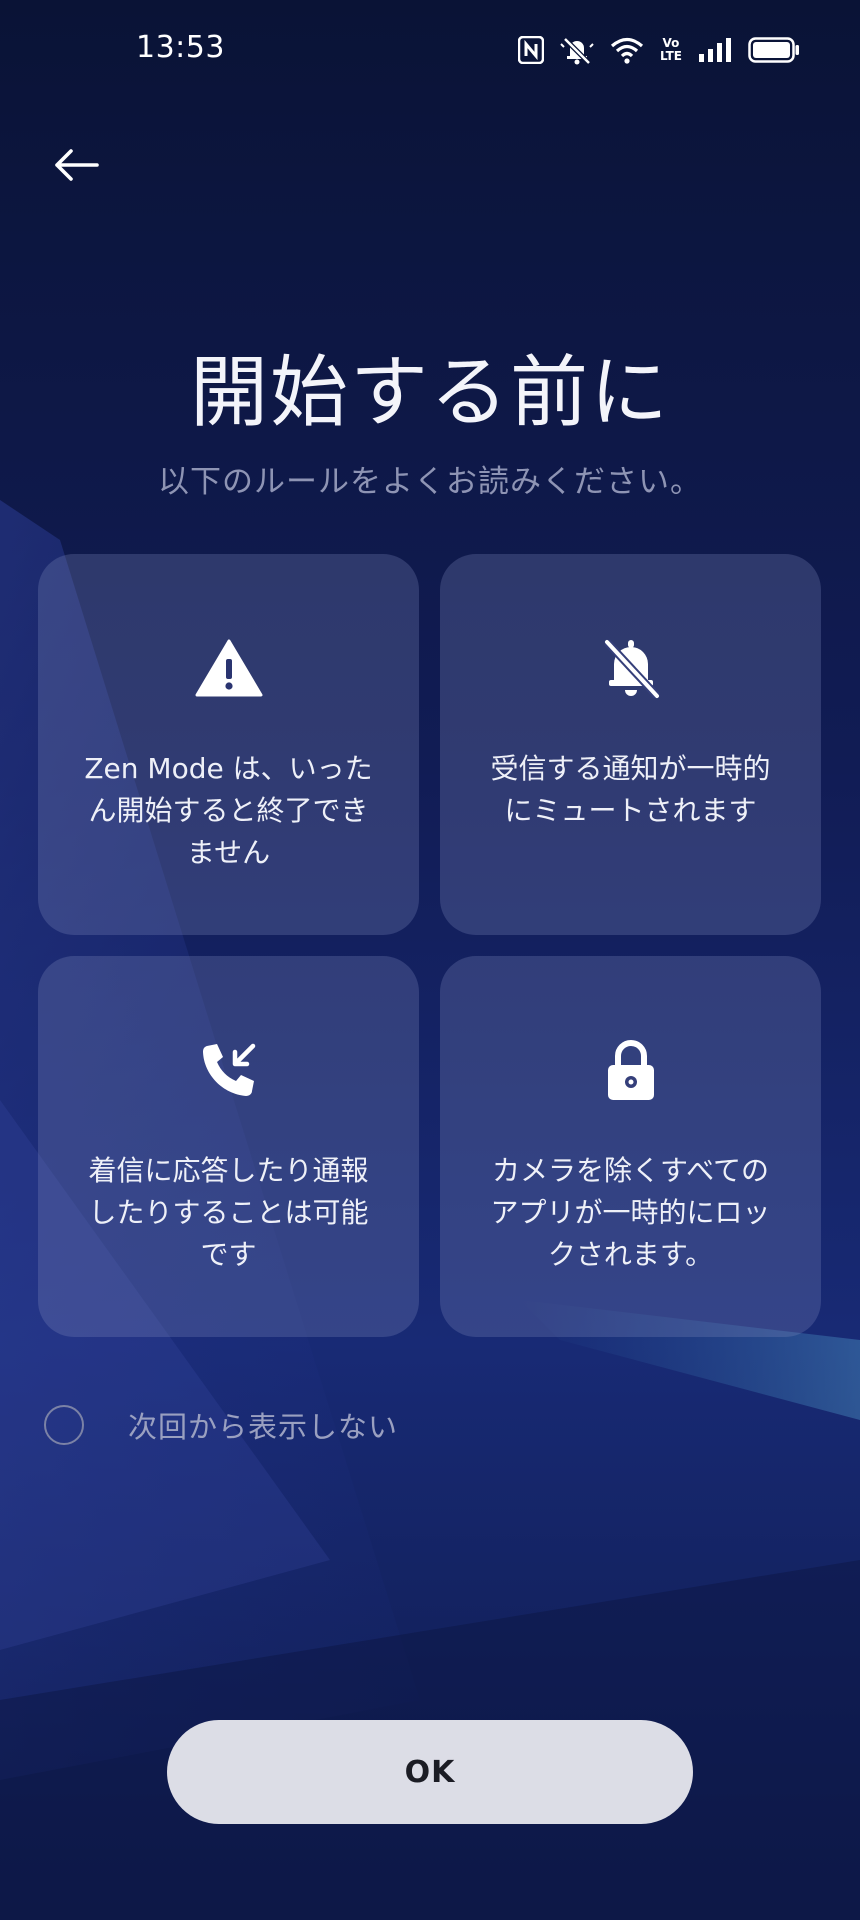 This screenshot has height=1920, width=860. Describe the element at coordinates (774, 50) in the screenshot. I see `battery-icon` at that location.